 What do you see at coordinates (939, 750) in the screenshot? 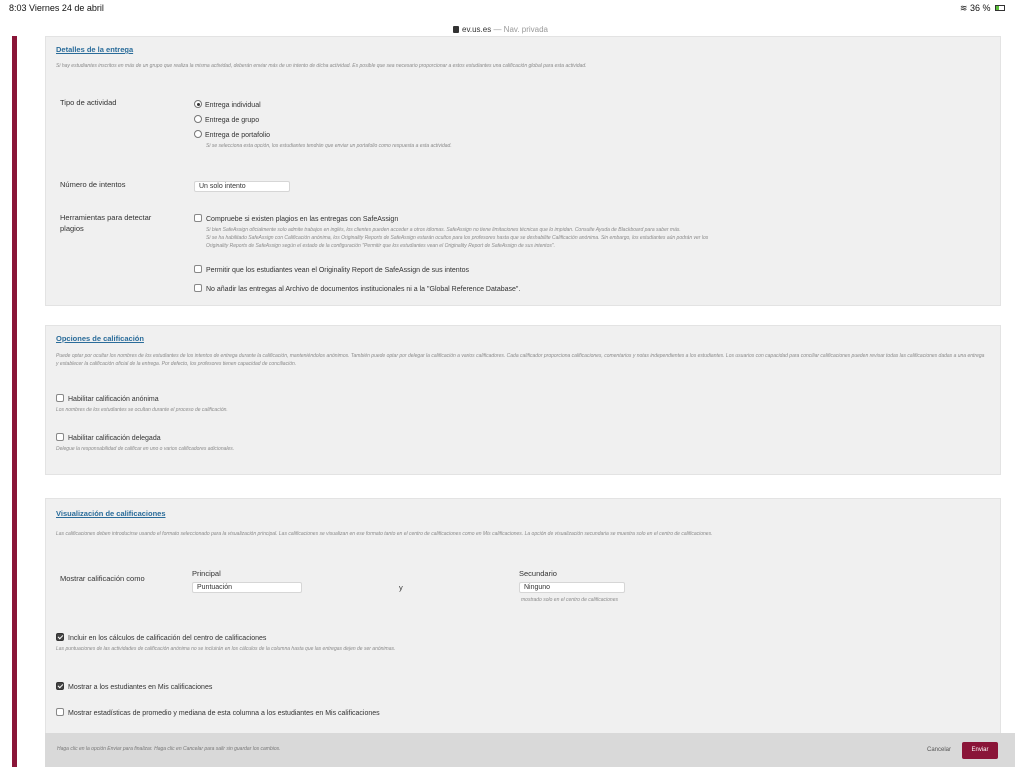
I see `cancel-button: Cancelar` at bounding box center [939, 750].